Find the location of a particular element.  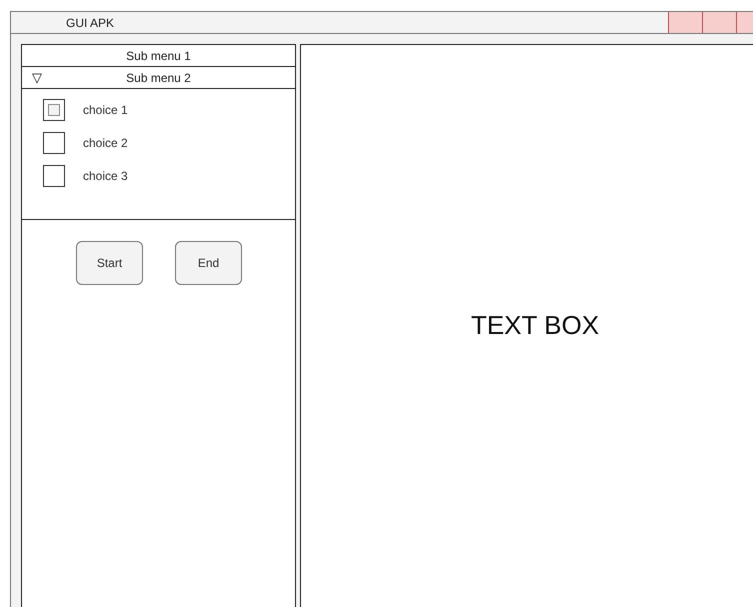

text-box-label: TEXT BOX is located at coordinates (535, 325).